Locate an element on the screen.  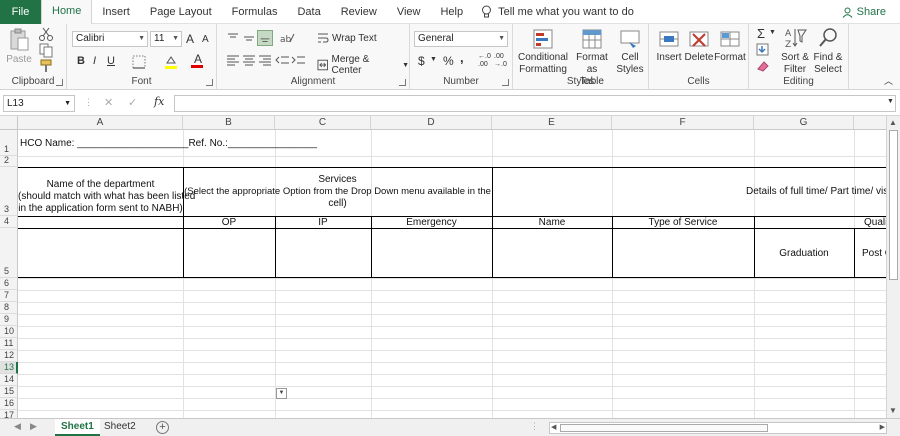
cell-styles-button: Cell Styles is located at coordinates (630, 52).